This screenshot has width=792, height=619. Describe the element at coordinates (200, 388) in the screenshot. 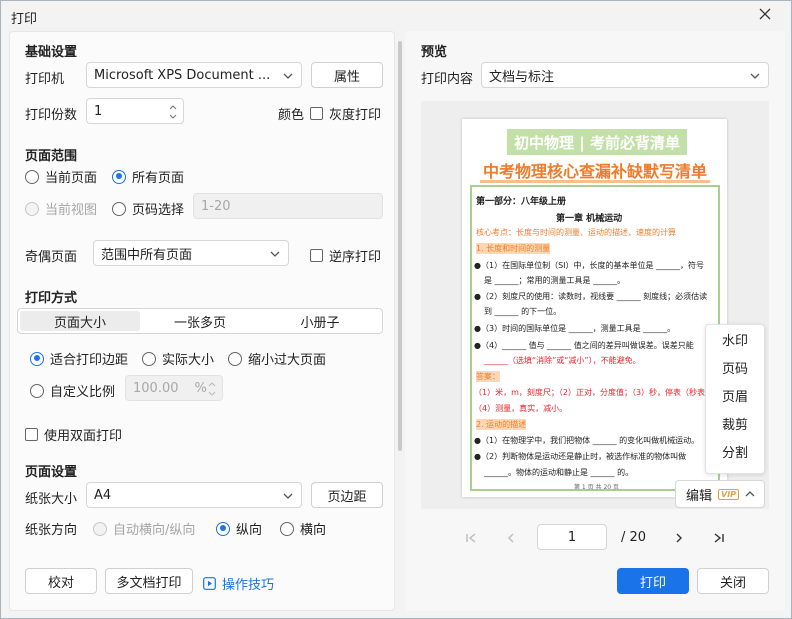

I see `scale-unit: %` at that location.